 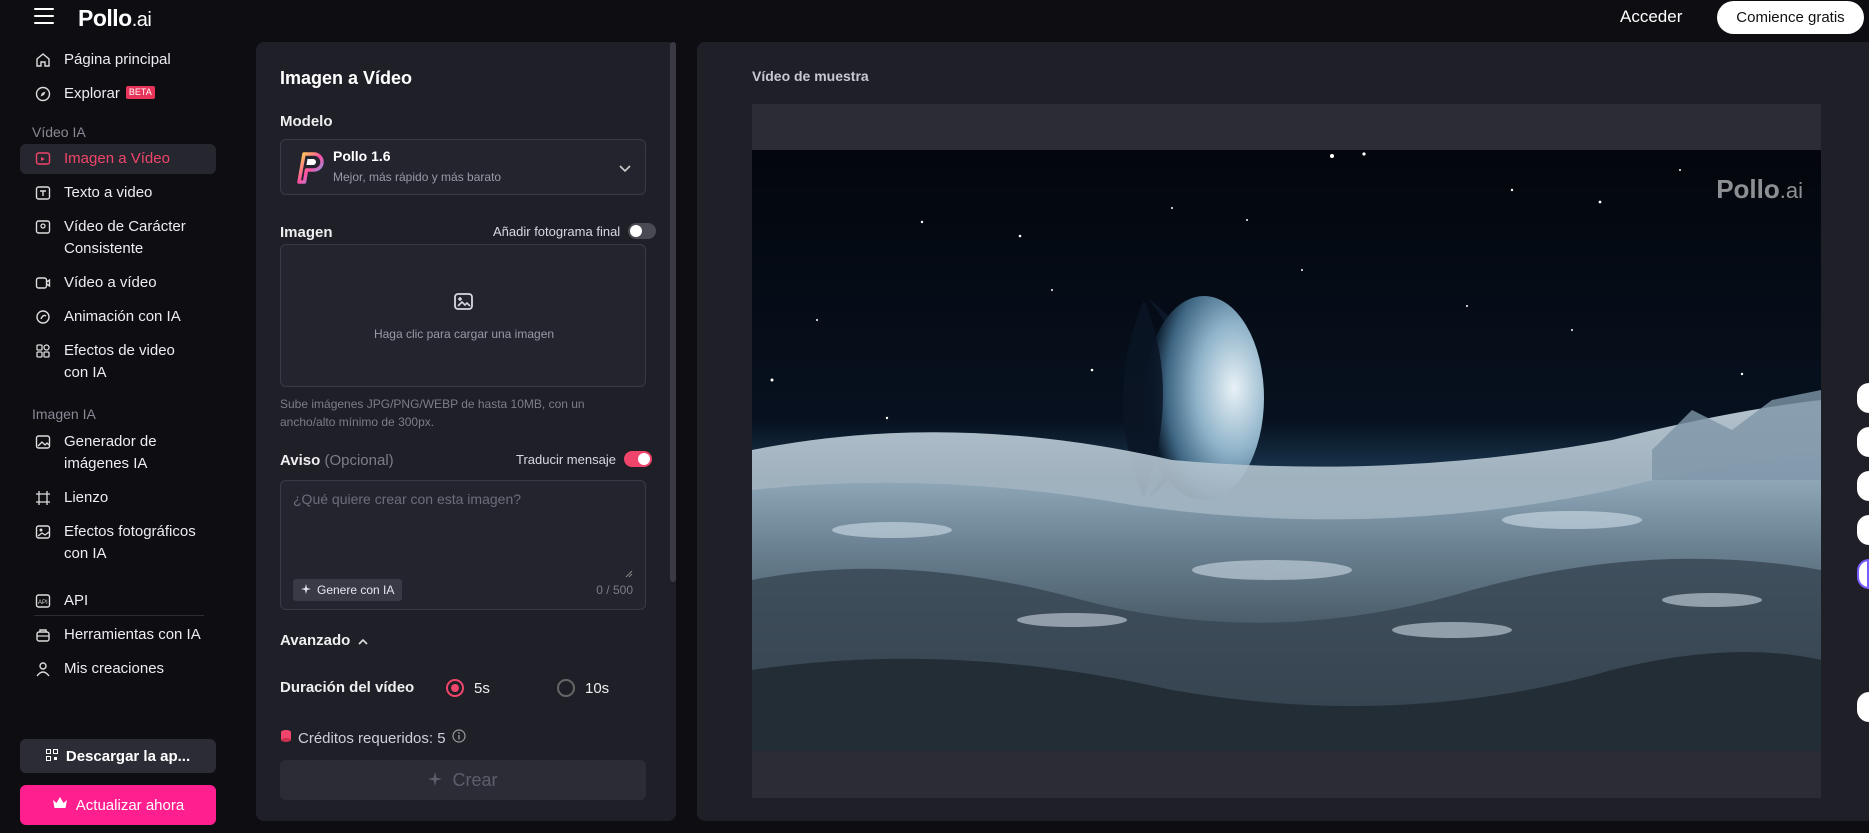 I want to click on sidebar-item-label: Vídeo a vídeo, so click(x=110, y=282).